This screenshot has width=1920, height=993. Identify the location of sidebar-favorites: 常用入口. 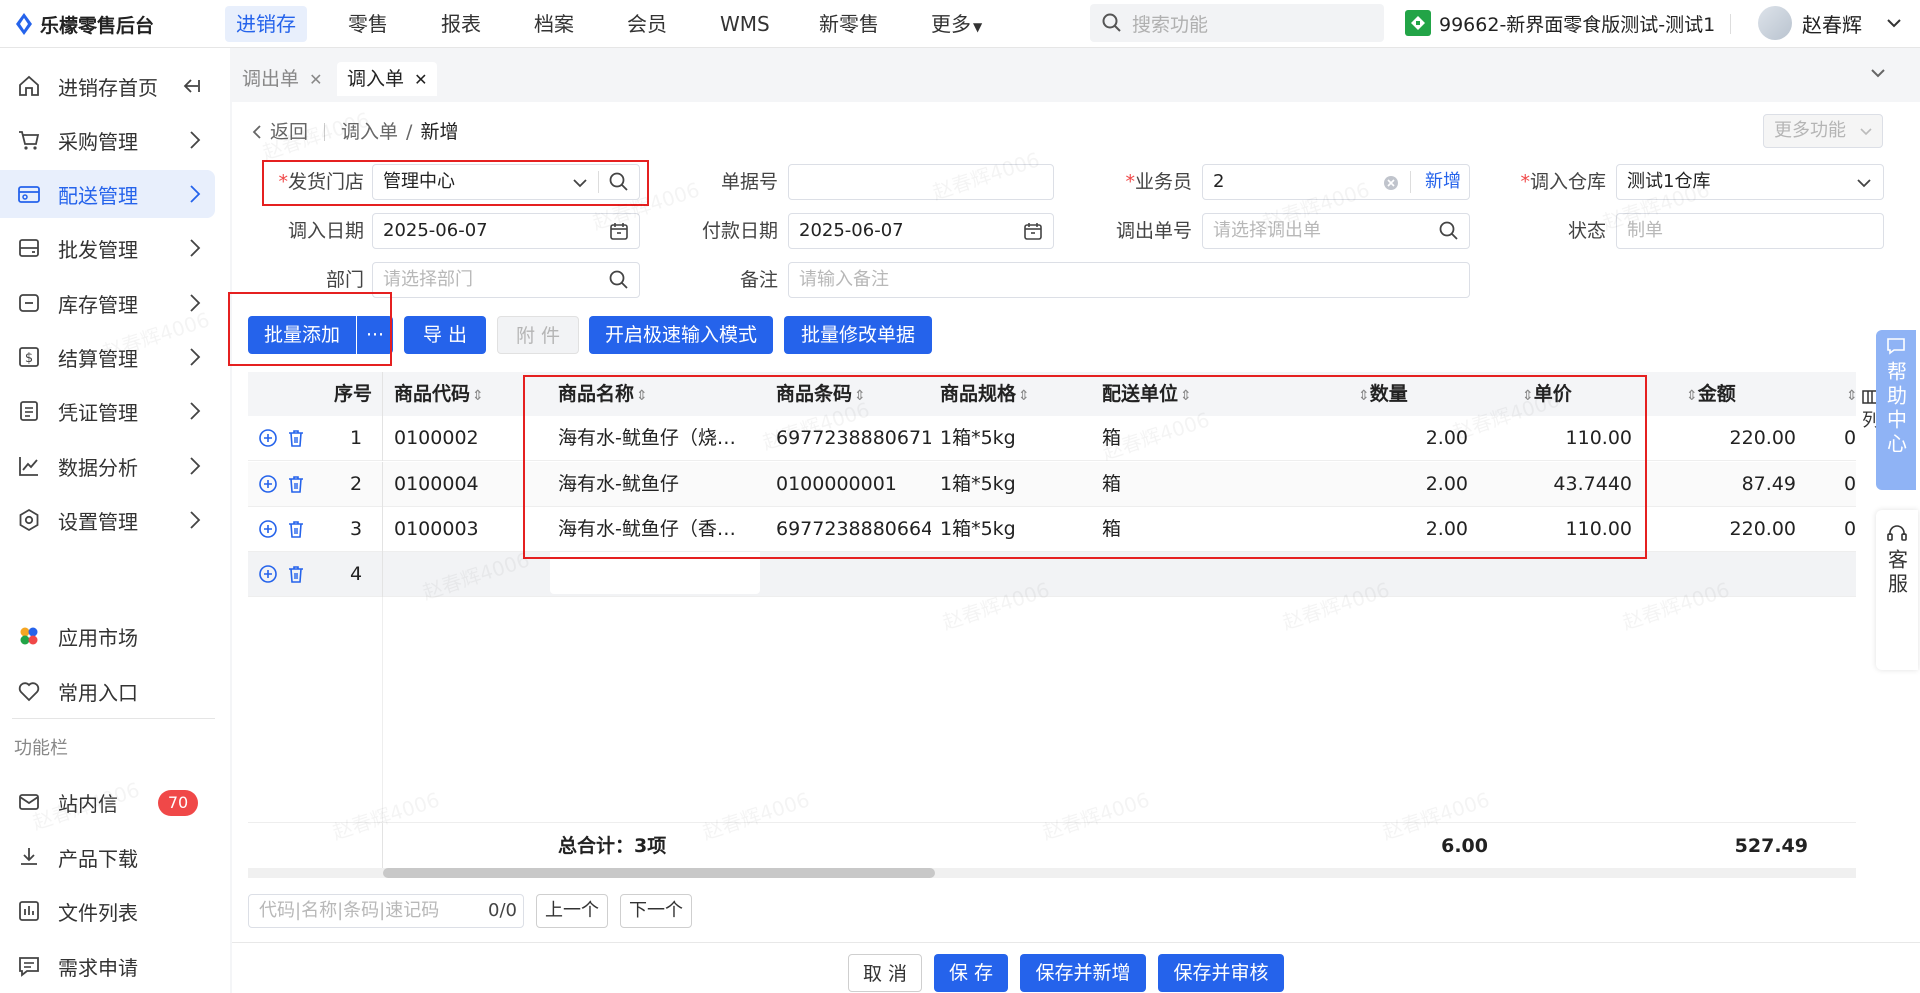
(107, 691).